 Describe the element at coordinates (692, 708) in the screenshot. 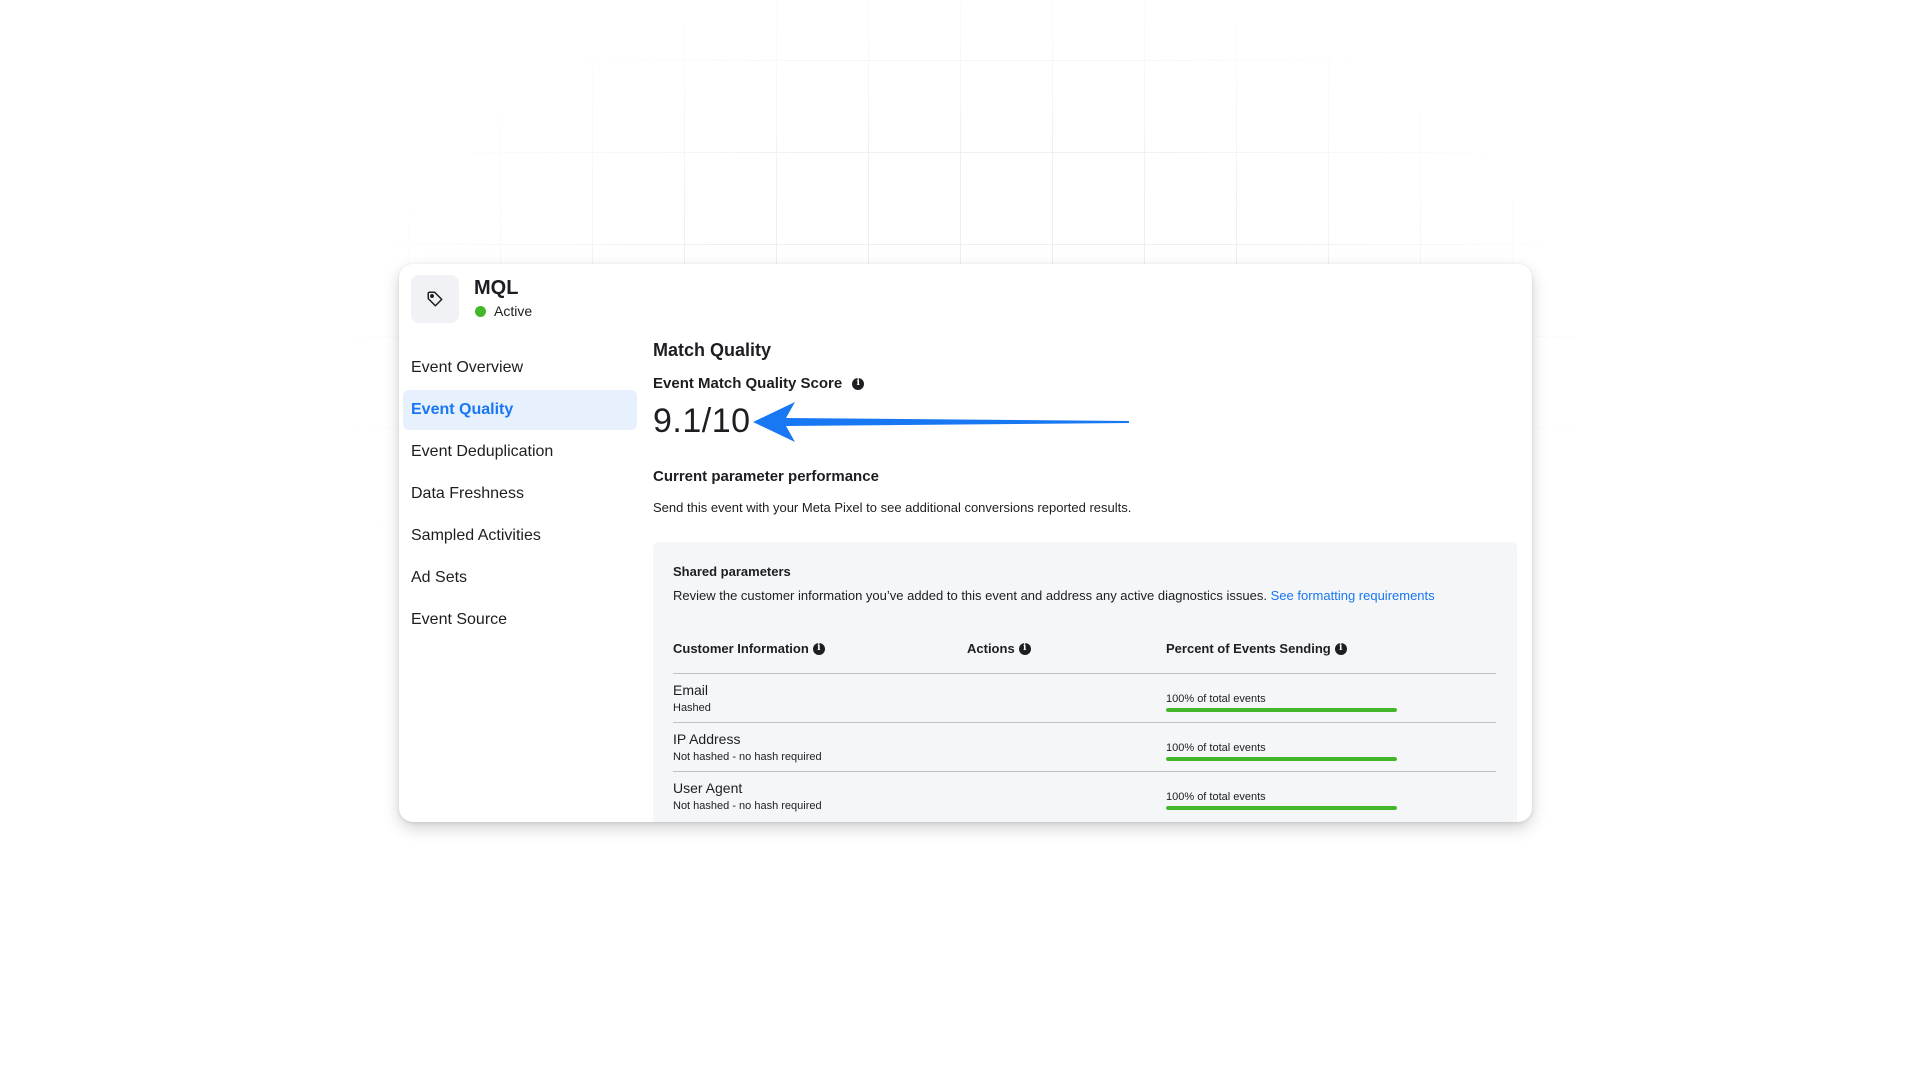

I see `row-sub: Hashed` at that location.